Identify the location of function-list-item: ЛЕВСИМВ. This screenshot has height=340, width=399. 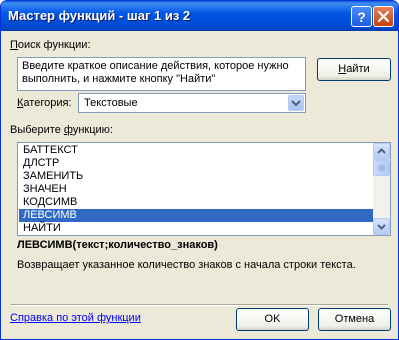
(196, 215).